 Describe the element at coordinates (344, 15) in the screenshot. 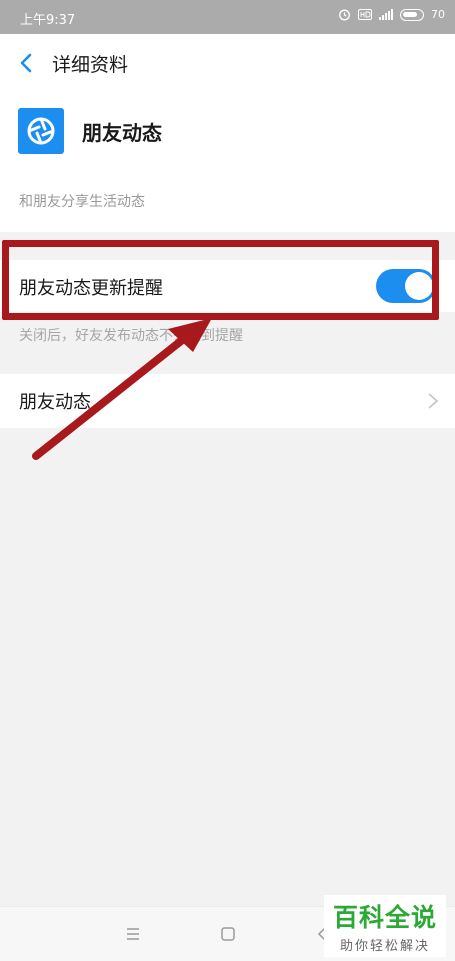

I see `alarm-icon` at that location.